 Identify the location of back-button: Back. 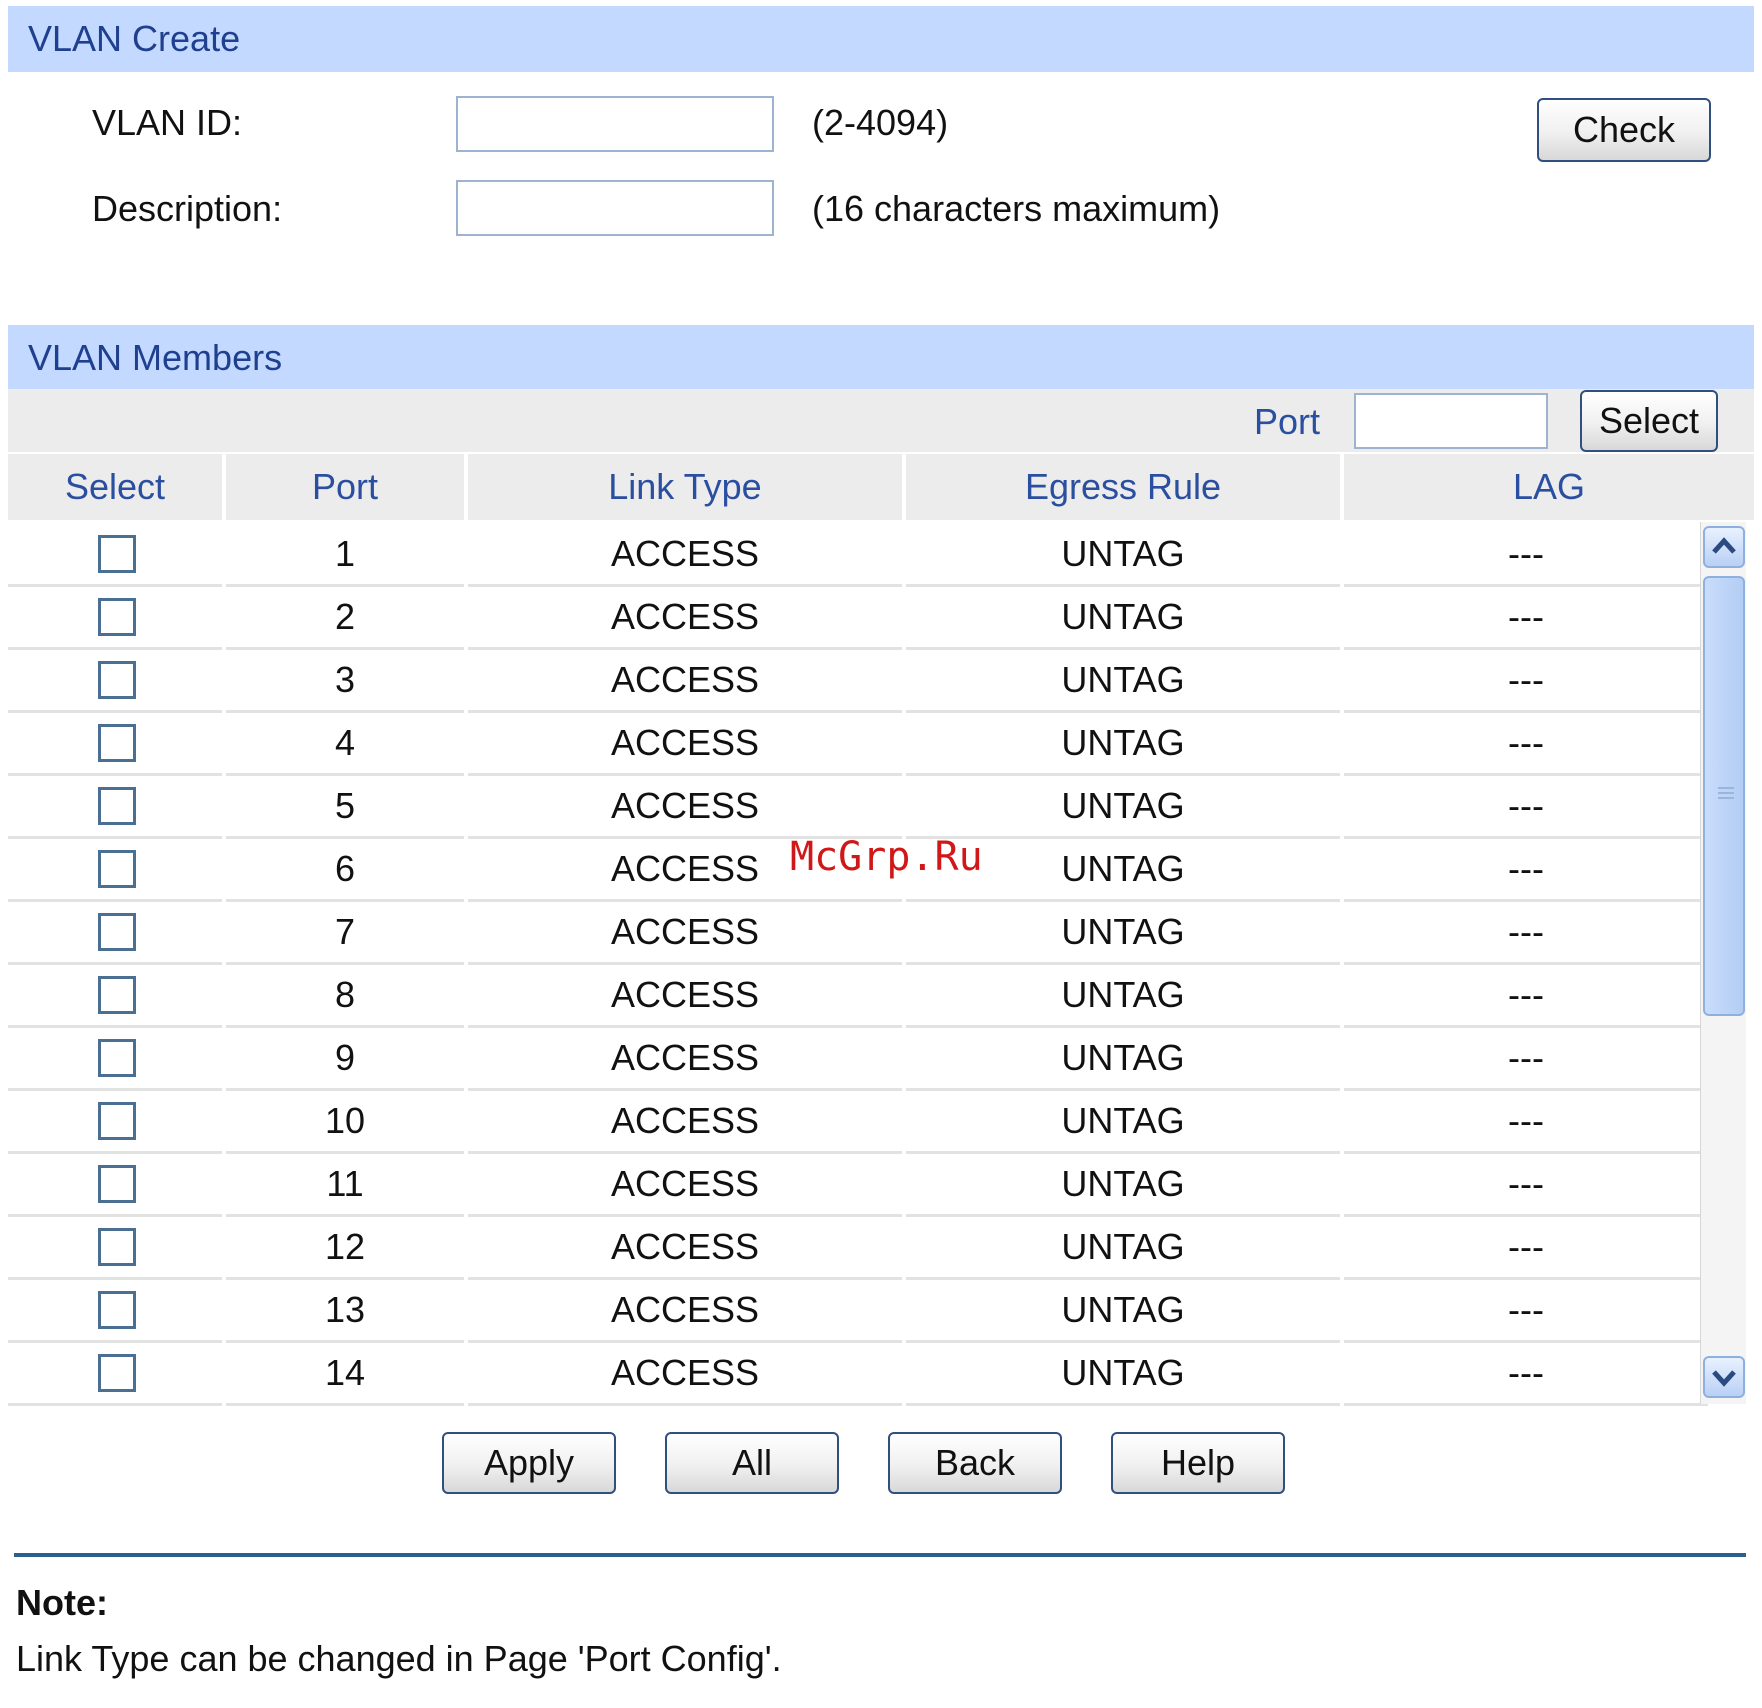
(975, 1463).